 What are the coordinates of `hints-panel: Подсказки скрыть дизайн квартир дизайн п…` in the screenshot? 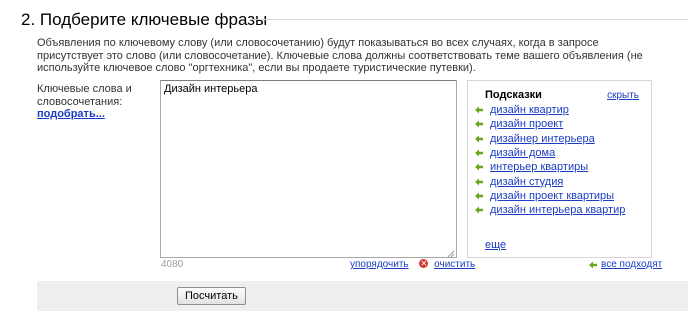 It's located at (559, 169).